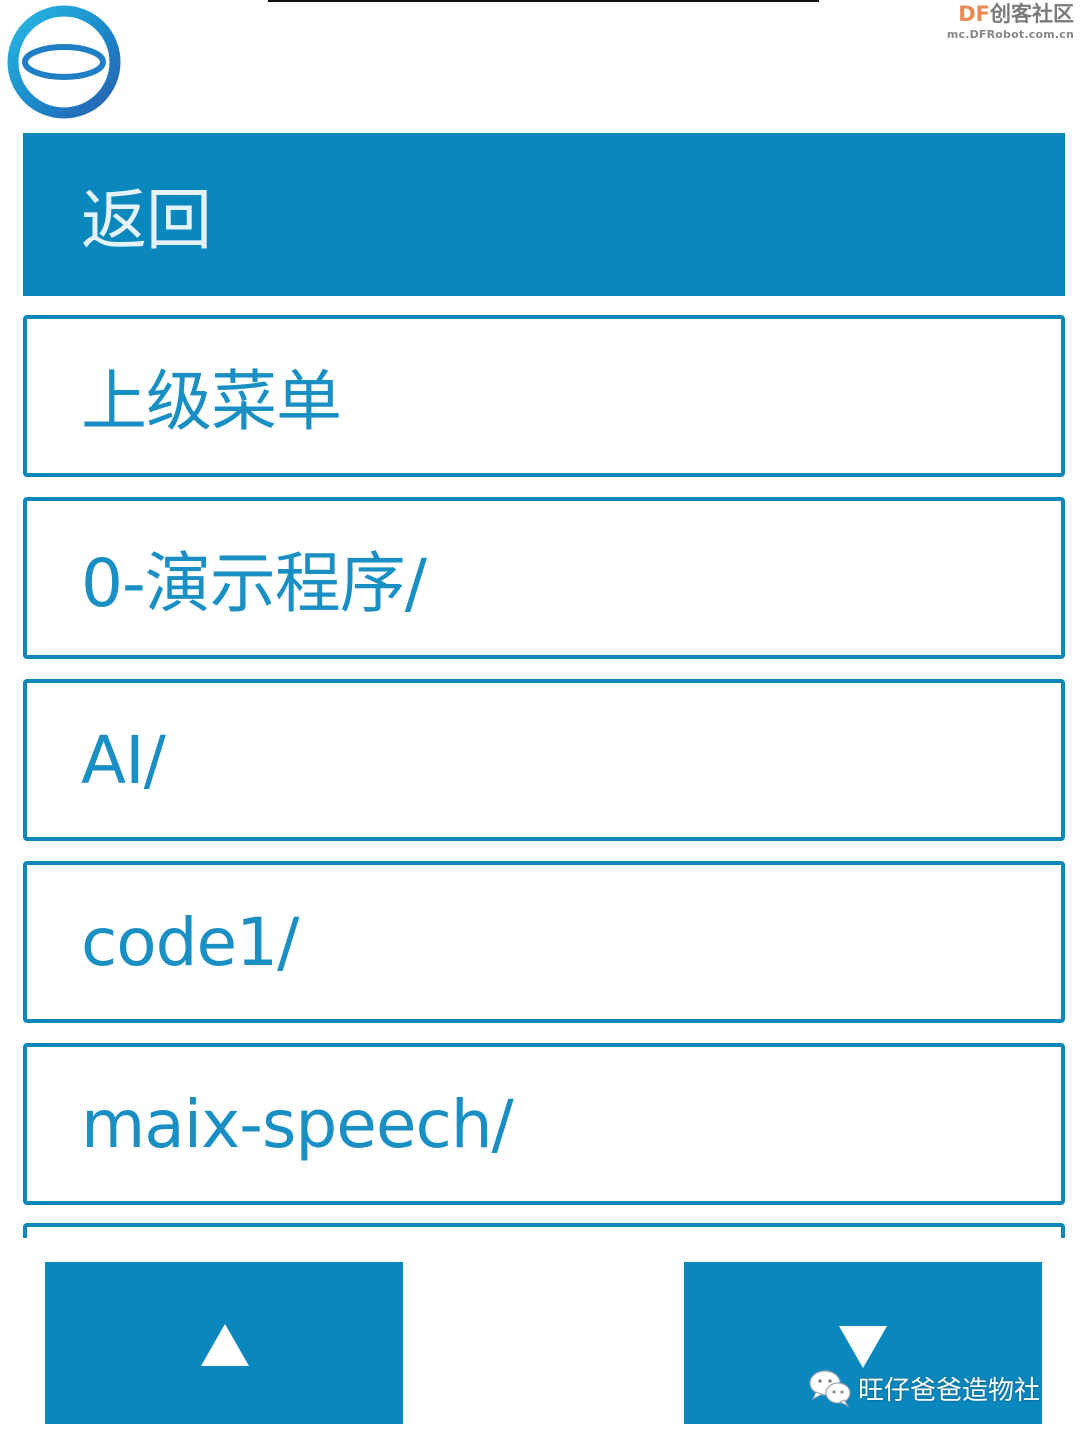 The width and height of the screenshot is (1080, 1438). What do you see at coordinates (297, 1124) in the screenshot?
I see `menu-item-label: maix-speech/` at bounding box center [297, 1124].